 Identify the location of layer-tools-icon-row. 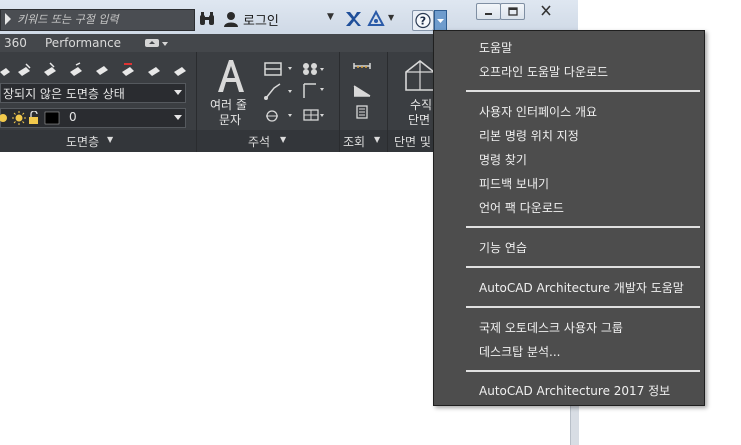
(93, 69).